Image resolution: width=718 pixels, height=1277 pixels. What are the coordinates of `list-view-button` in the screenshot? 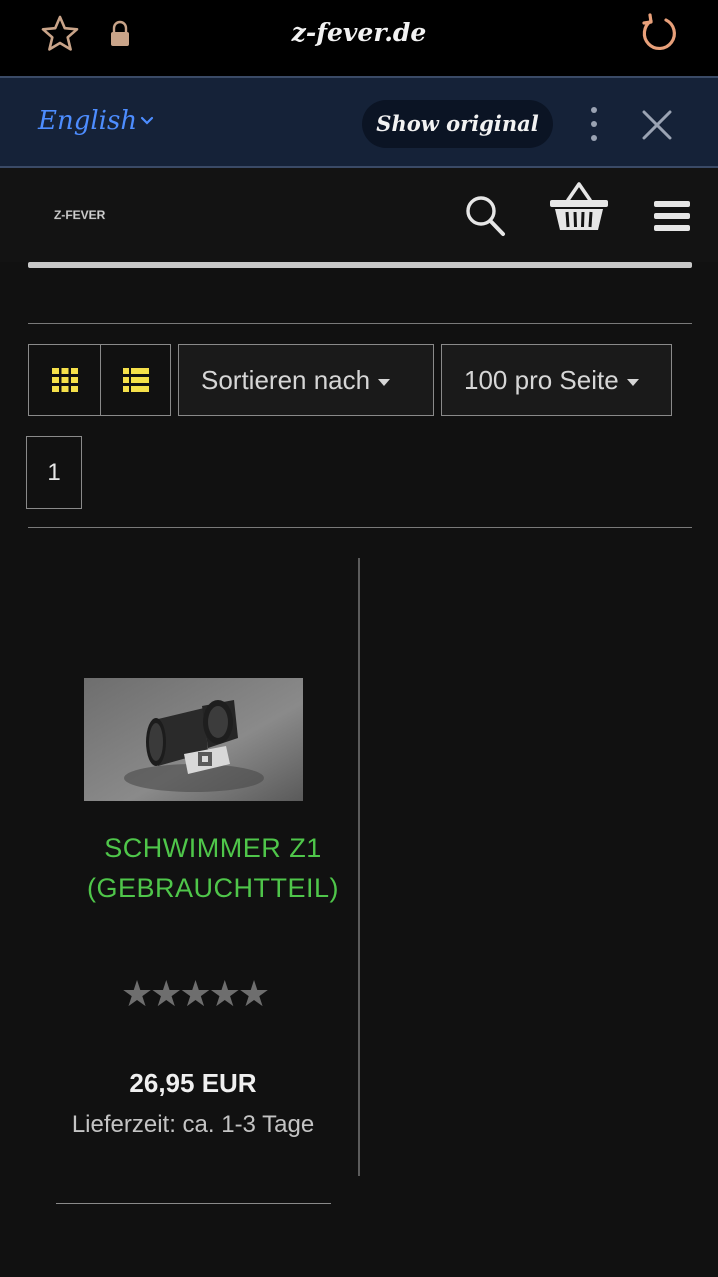 It's located at (135, 380).